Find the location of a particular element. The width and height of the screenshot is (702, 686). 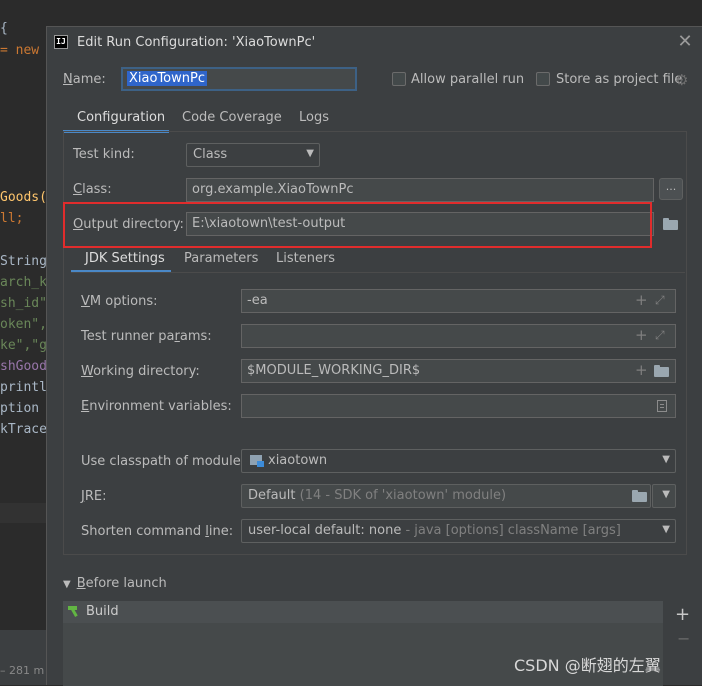

watermark: CSDN @断翅的左翼 is located at coordinates (587, 665).